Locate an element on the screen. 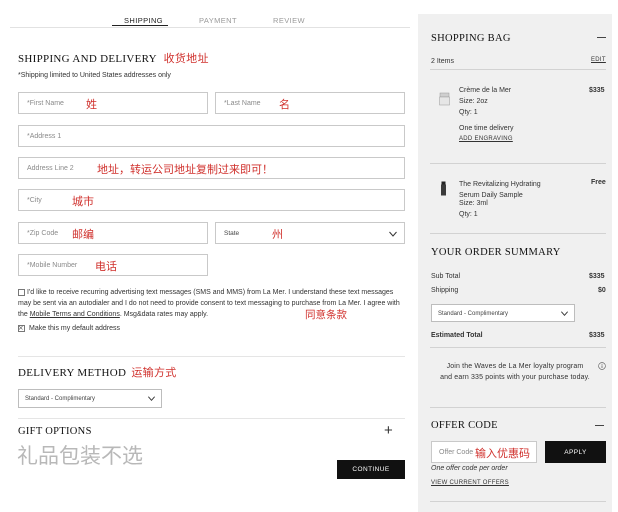 The image size is (618, 512). last-name-placeholder: *Last Name is located at coordinates (242, 103).